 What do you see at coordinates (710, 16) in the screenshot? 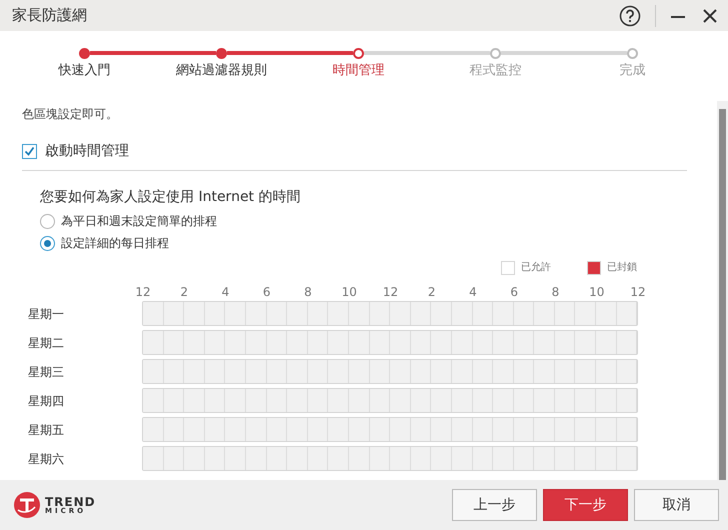
I see `close-icon` at bounding box center [710, 16].